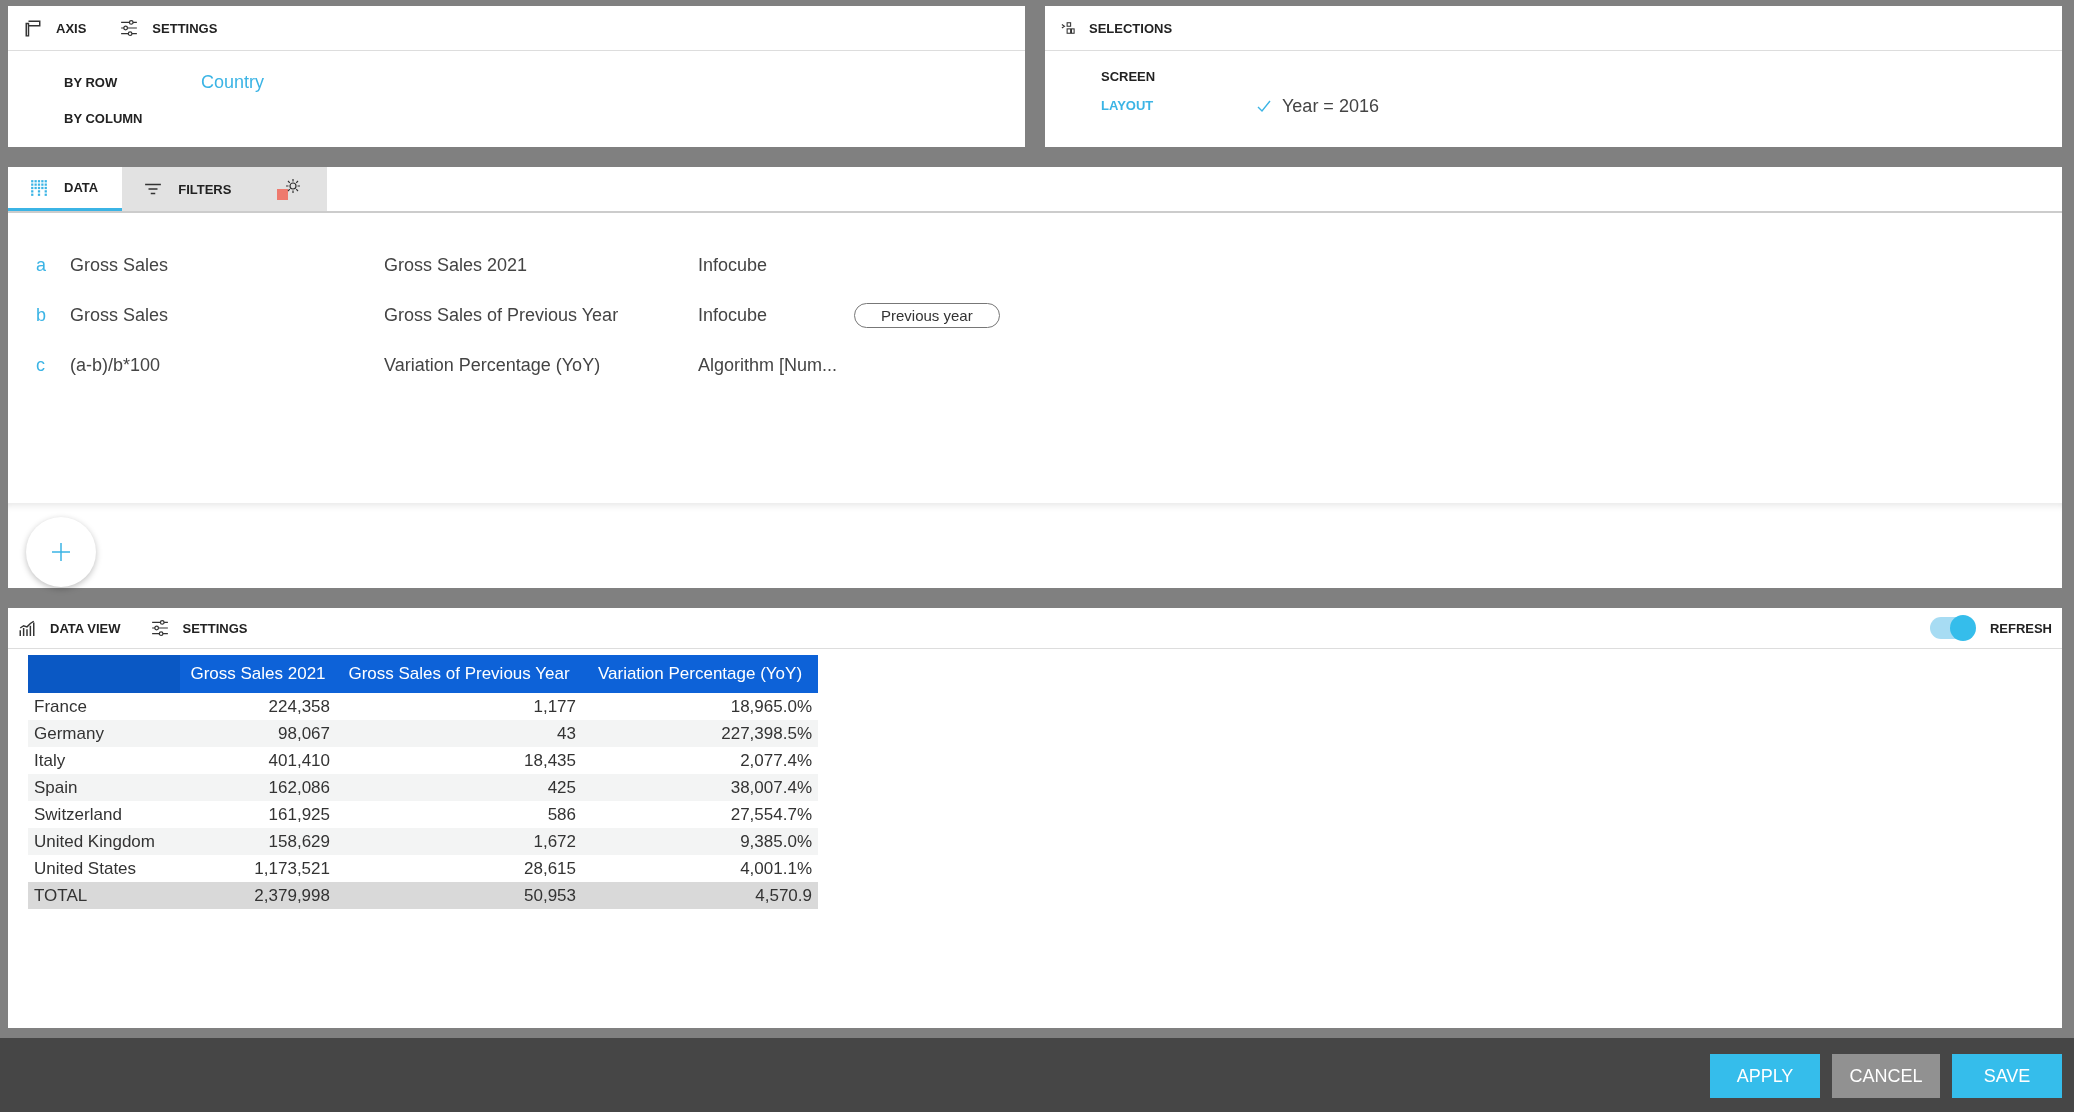 The width and height of the screenshot is (2074, 1112). What do you see at coordinates (69, 628) in the screenshot?
I see `panel-tab: DATA VIEW` at bounding box center [69, 628].